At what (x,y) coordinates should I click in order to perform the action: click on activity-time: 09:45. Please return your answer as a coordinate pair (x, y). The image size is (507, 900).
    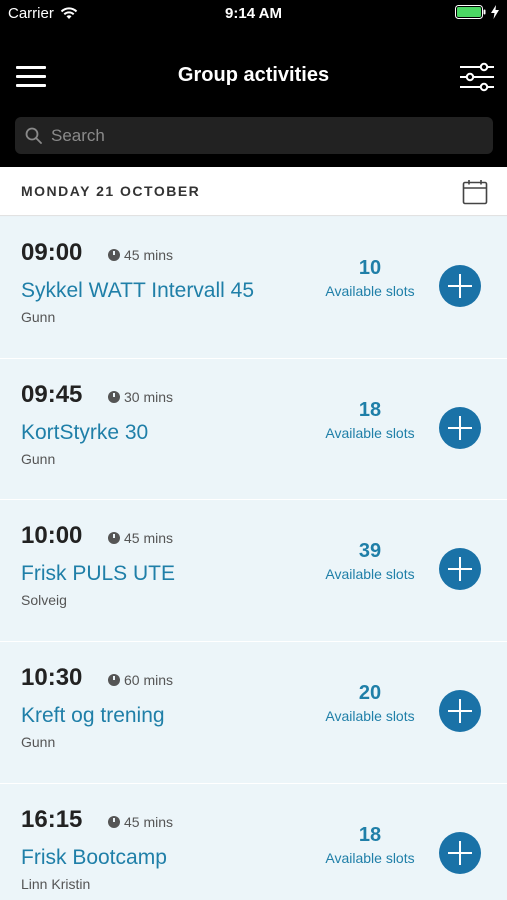
    Looking at the image, I should click on (52, 394).